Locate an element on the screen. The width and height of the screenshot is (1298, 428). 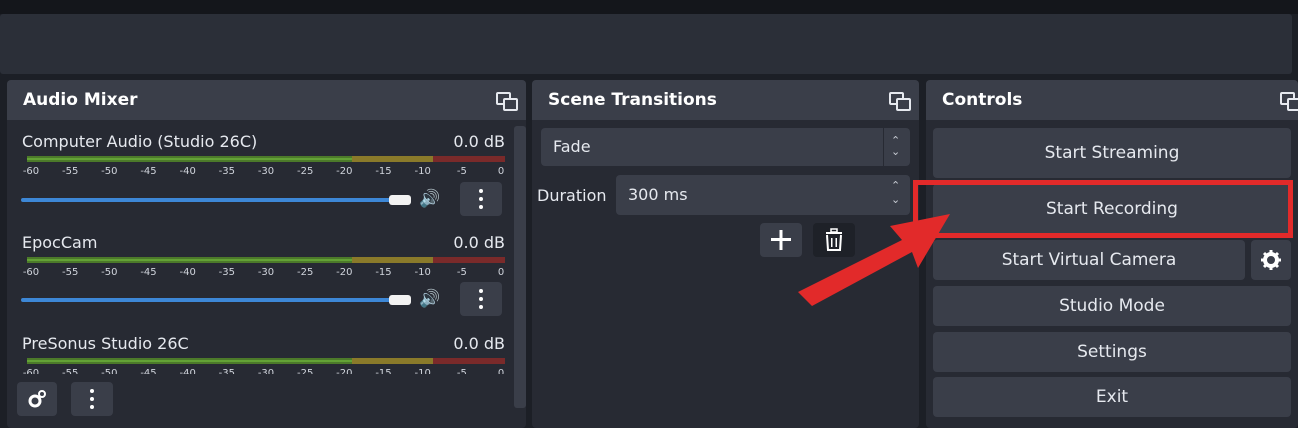
exit-button: Exit is located at coordinates (1112, 397).